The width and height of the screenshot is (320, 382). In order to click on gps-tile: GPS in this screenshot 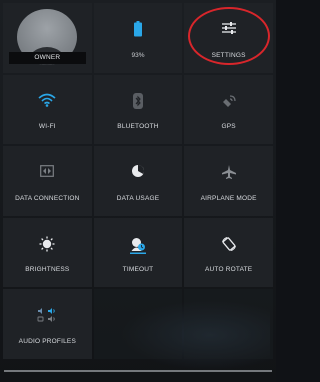, I will do `click(228, 109)`.